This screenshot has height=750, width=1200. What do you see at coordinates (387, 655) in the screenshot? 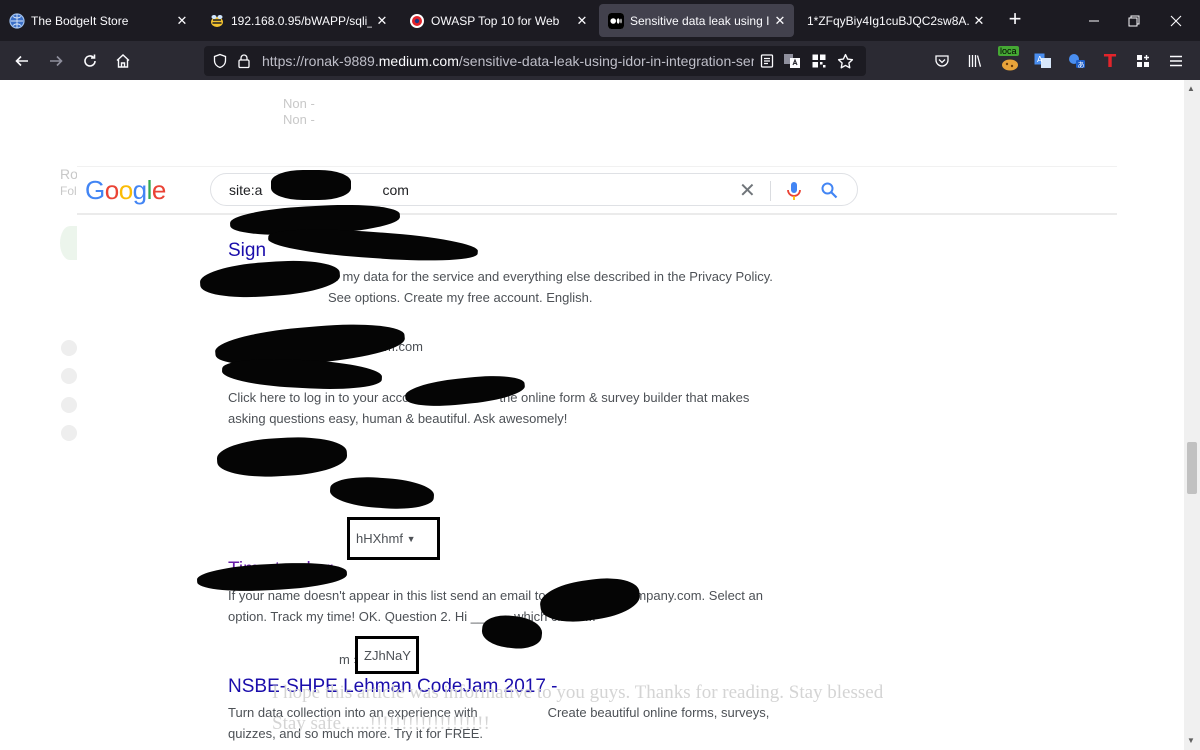
I see `highlighted-form-id: ZJhNaY` at bounding box center [387, 655].